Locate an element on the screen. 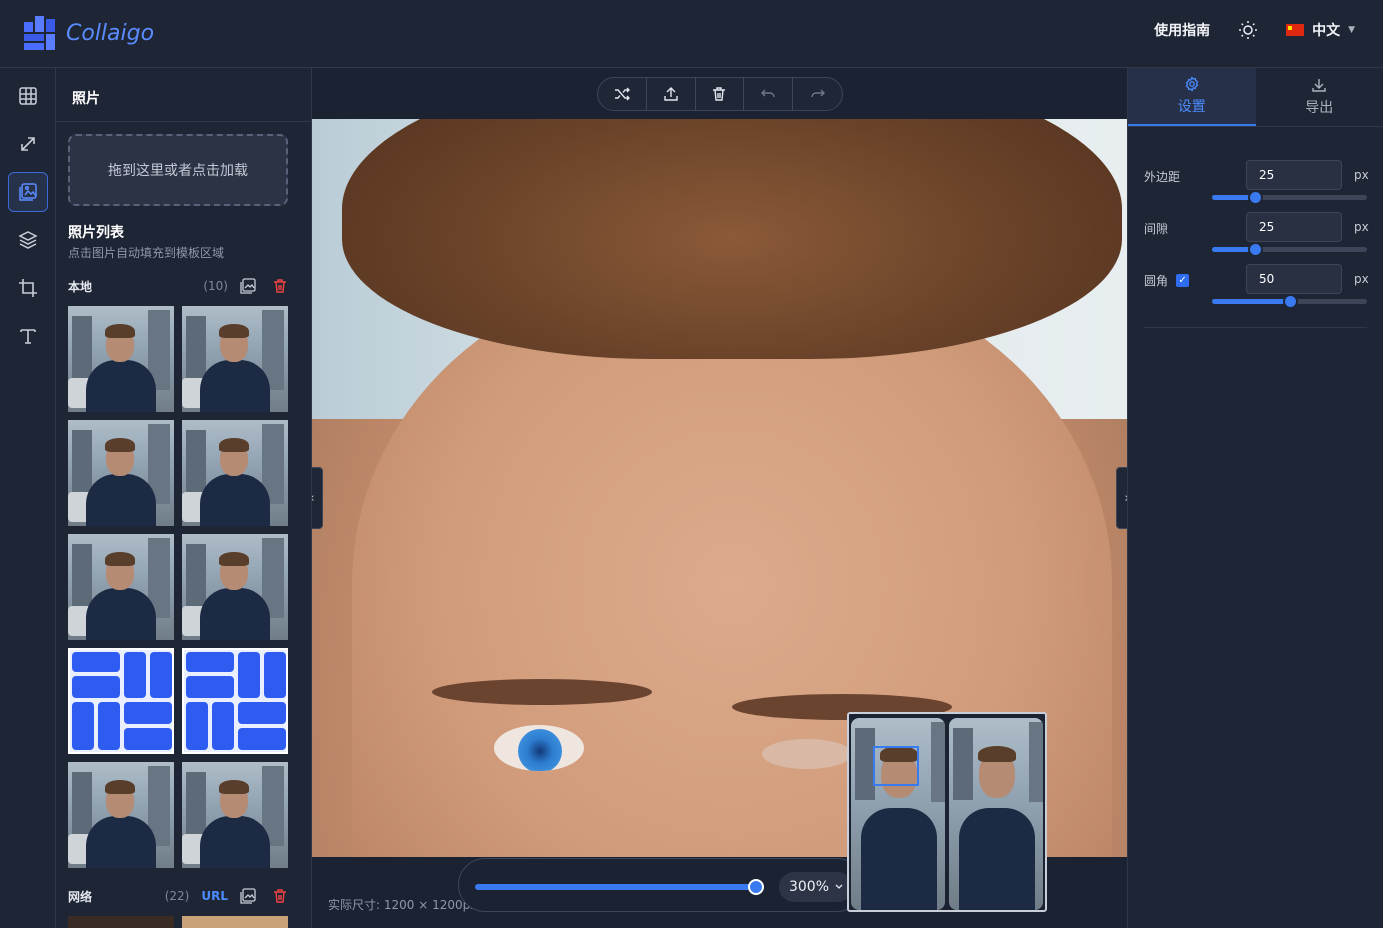  corner-radius-slider-handle is located at coordinates (1290, 301).